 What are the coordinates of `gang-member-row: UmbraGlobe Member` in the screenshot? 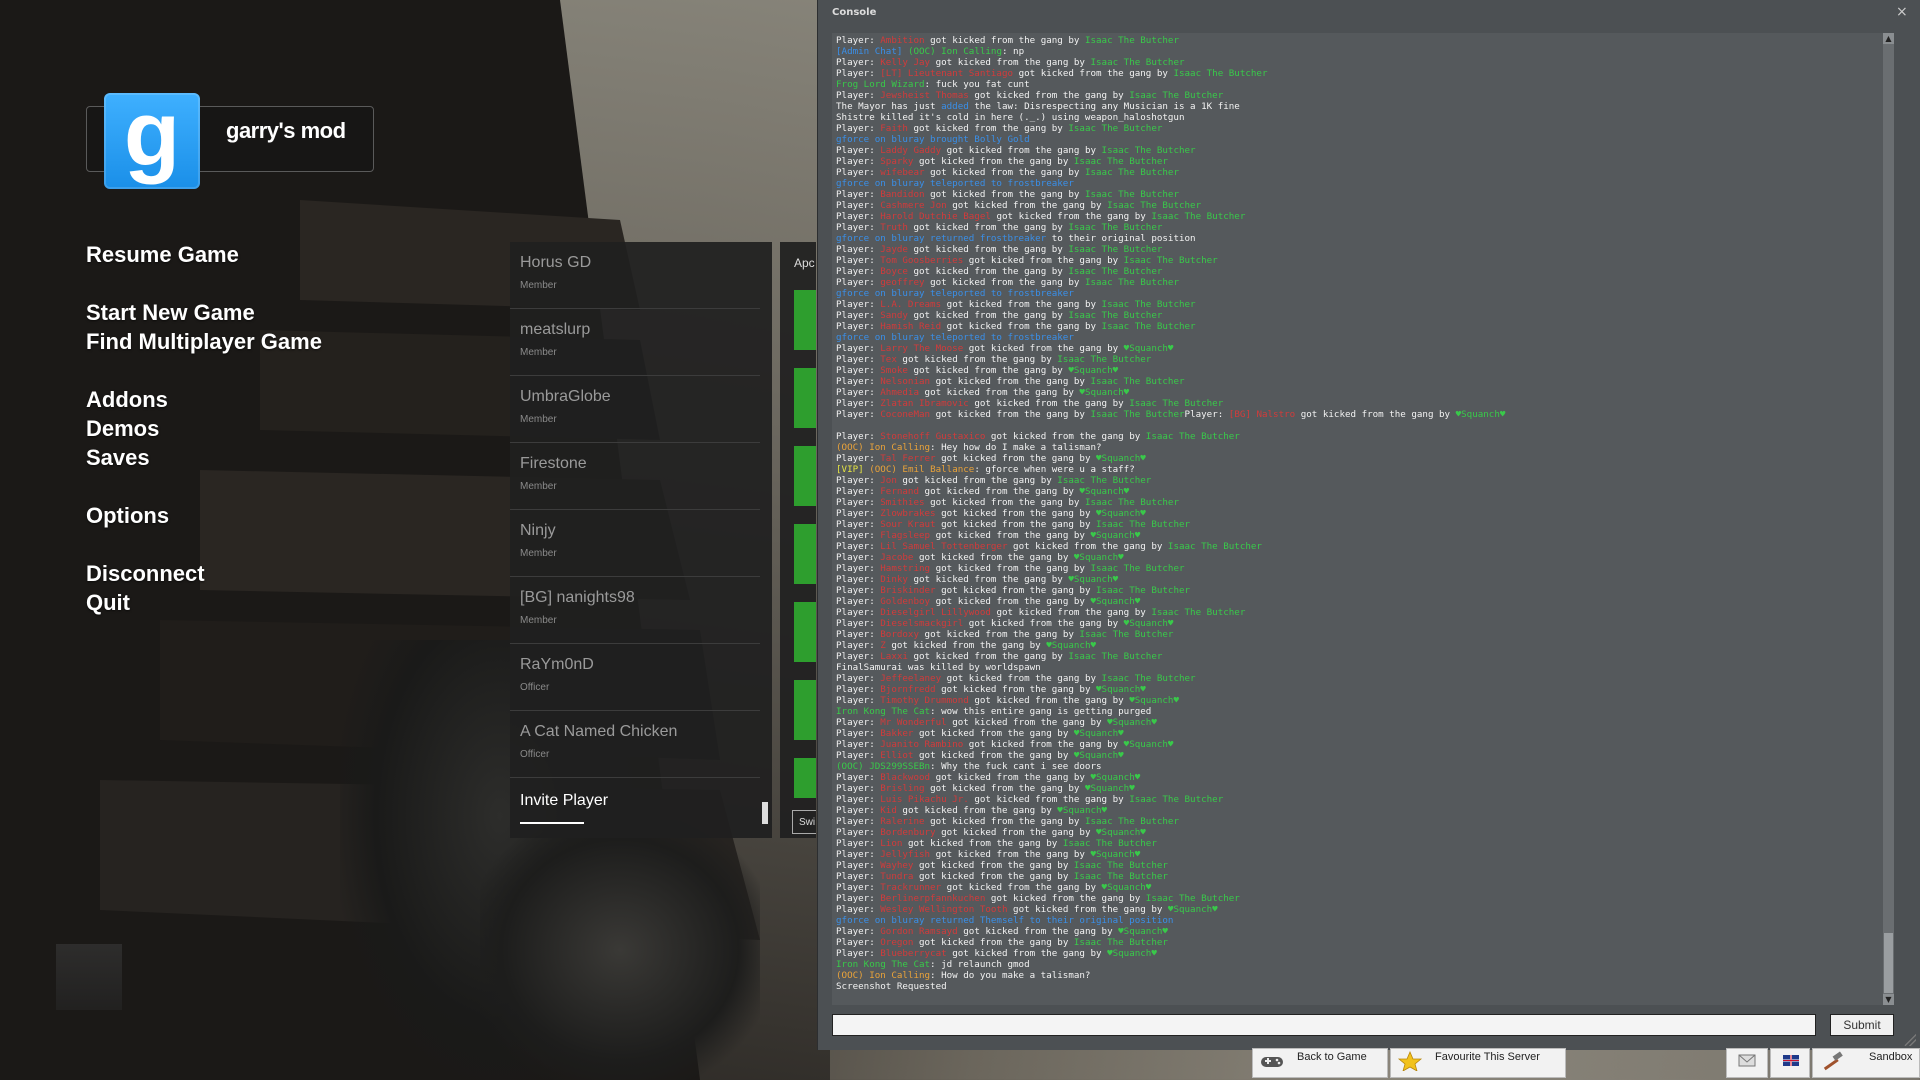 It's located at (635, 409).